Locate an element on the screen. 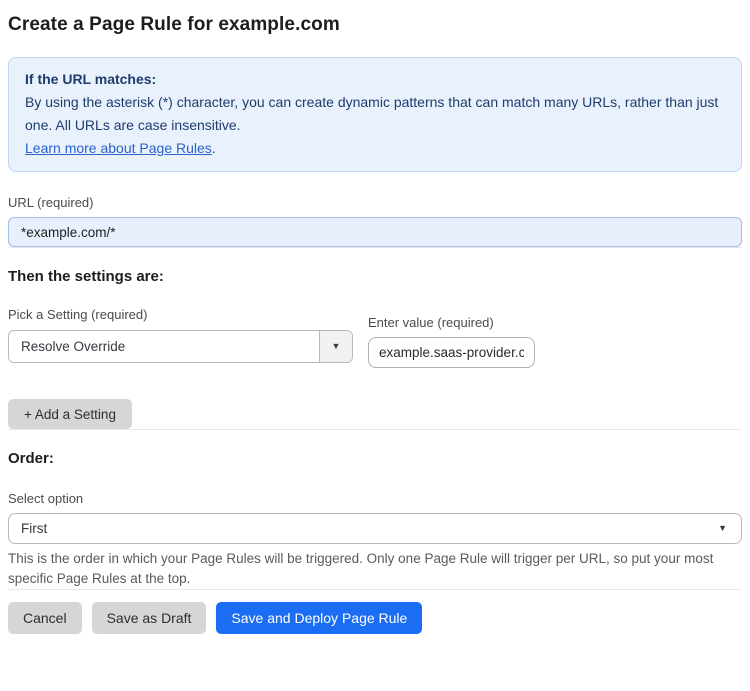 The width and height of the screenshot is (750, 691). value-field-label: Enter value (required) is located at coordinates (431, 322).